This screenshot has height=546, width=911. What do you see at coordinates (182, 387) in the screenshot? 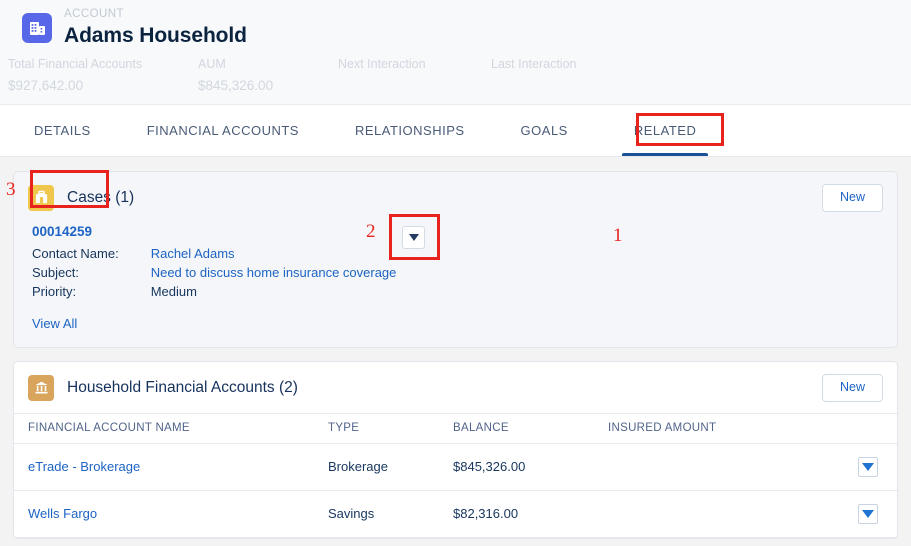
I see `financial-accounts-card-title: Household Financial Accounts (2)` at bounding box center [182, 387].